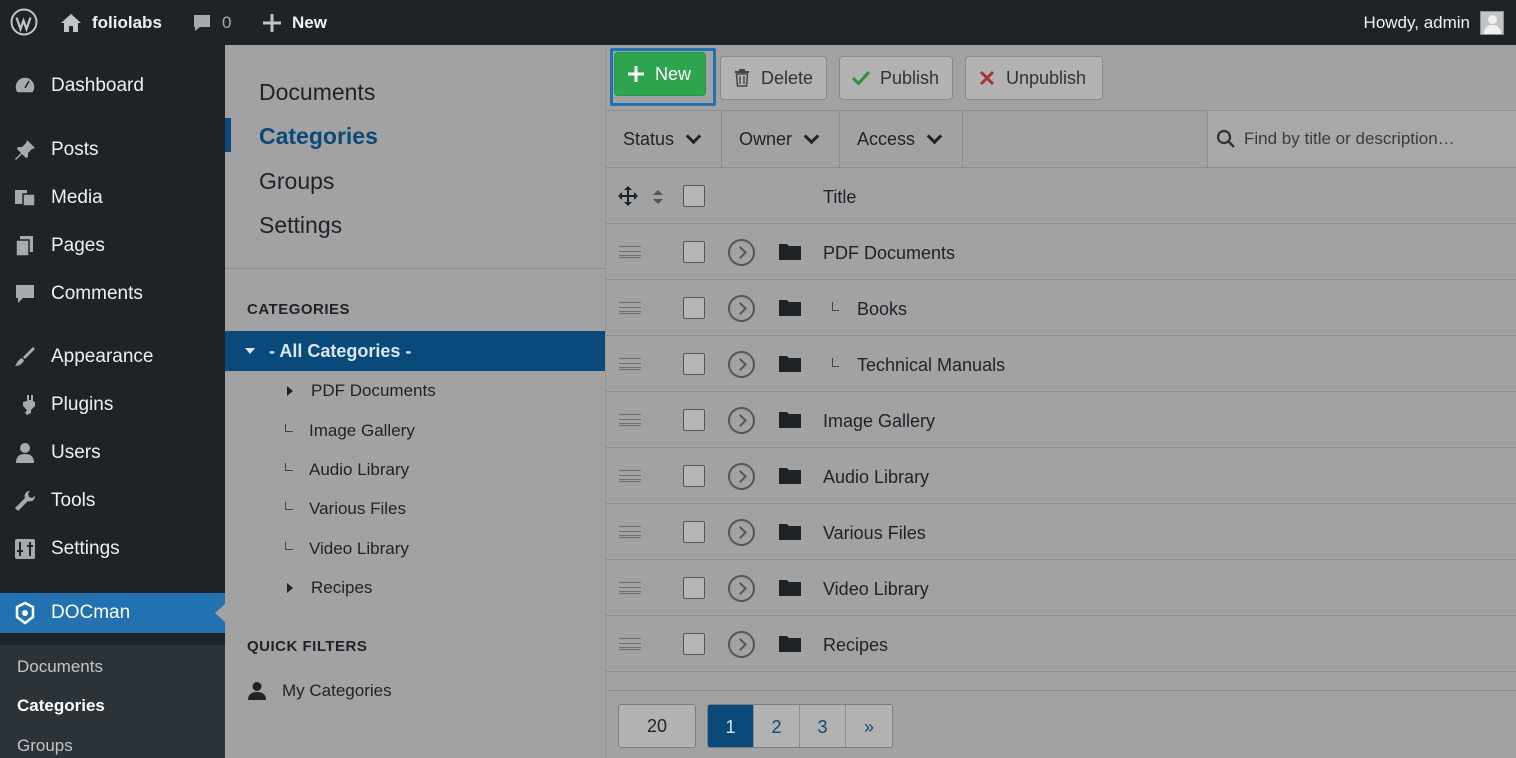  Describe the element at coordinates (731, 726) in the screenshot. I see `page-1: 1` at that location.